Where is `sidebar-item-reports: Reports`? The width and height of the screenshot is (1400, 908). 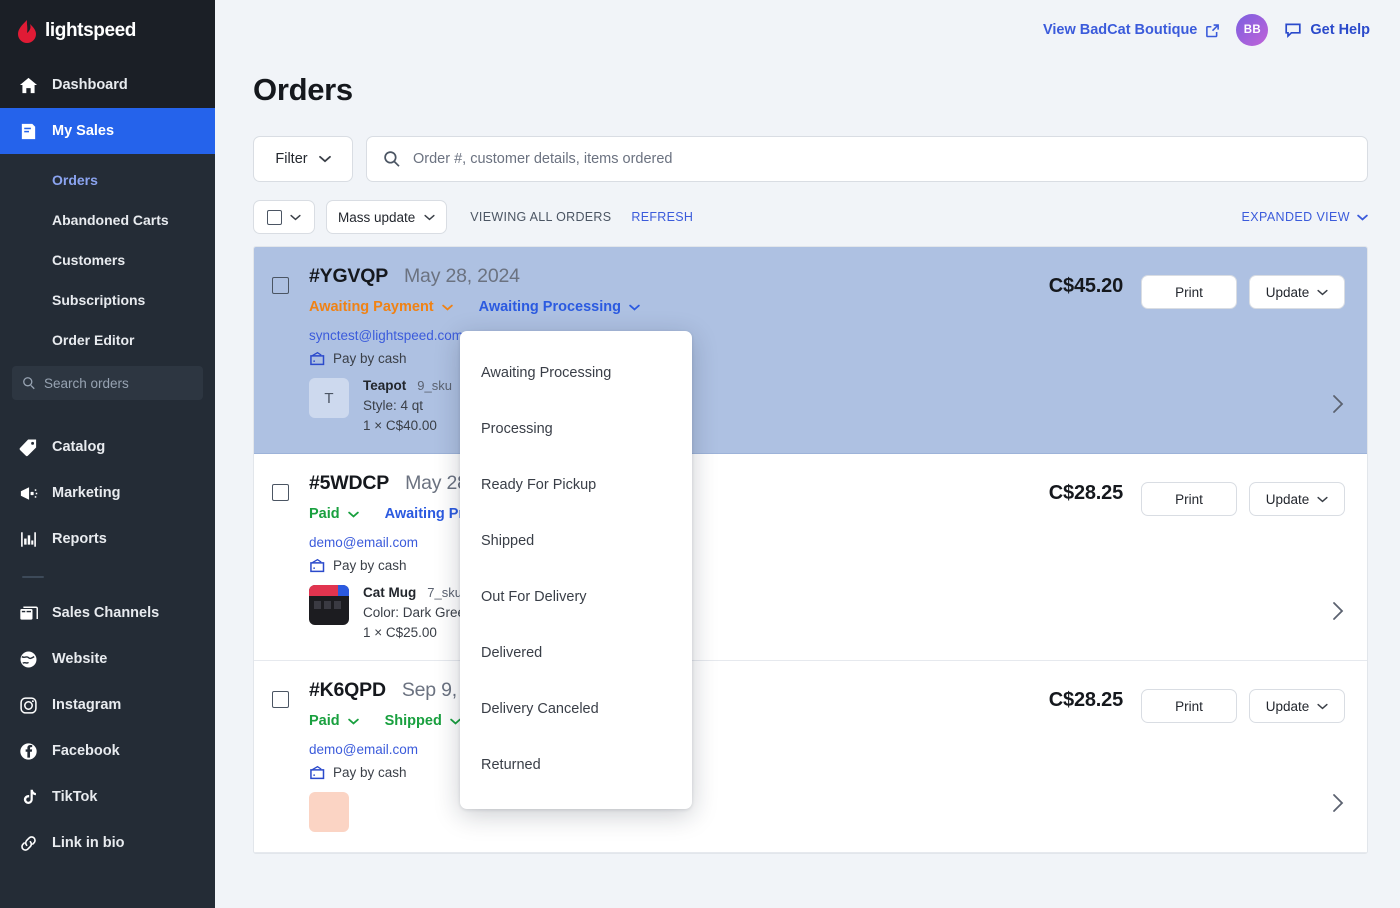
sidebar-item-reports: Reports is located at coordinates (107, 539).